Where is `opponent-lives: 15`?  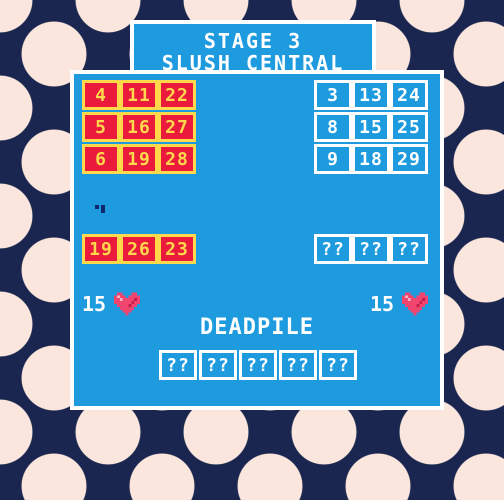 opponent-lives: 15 is located at coordinates (399, 304).